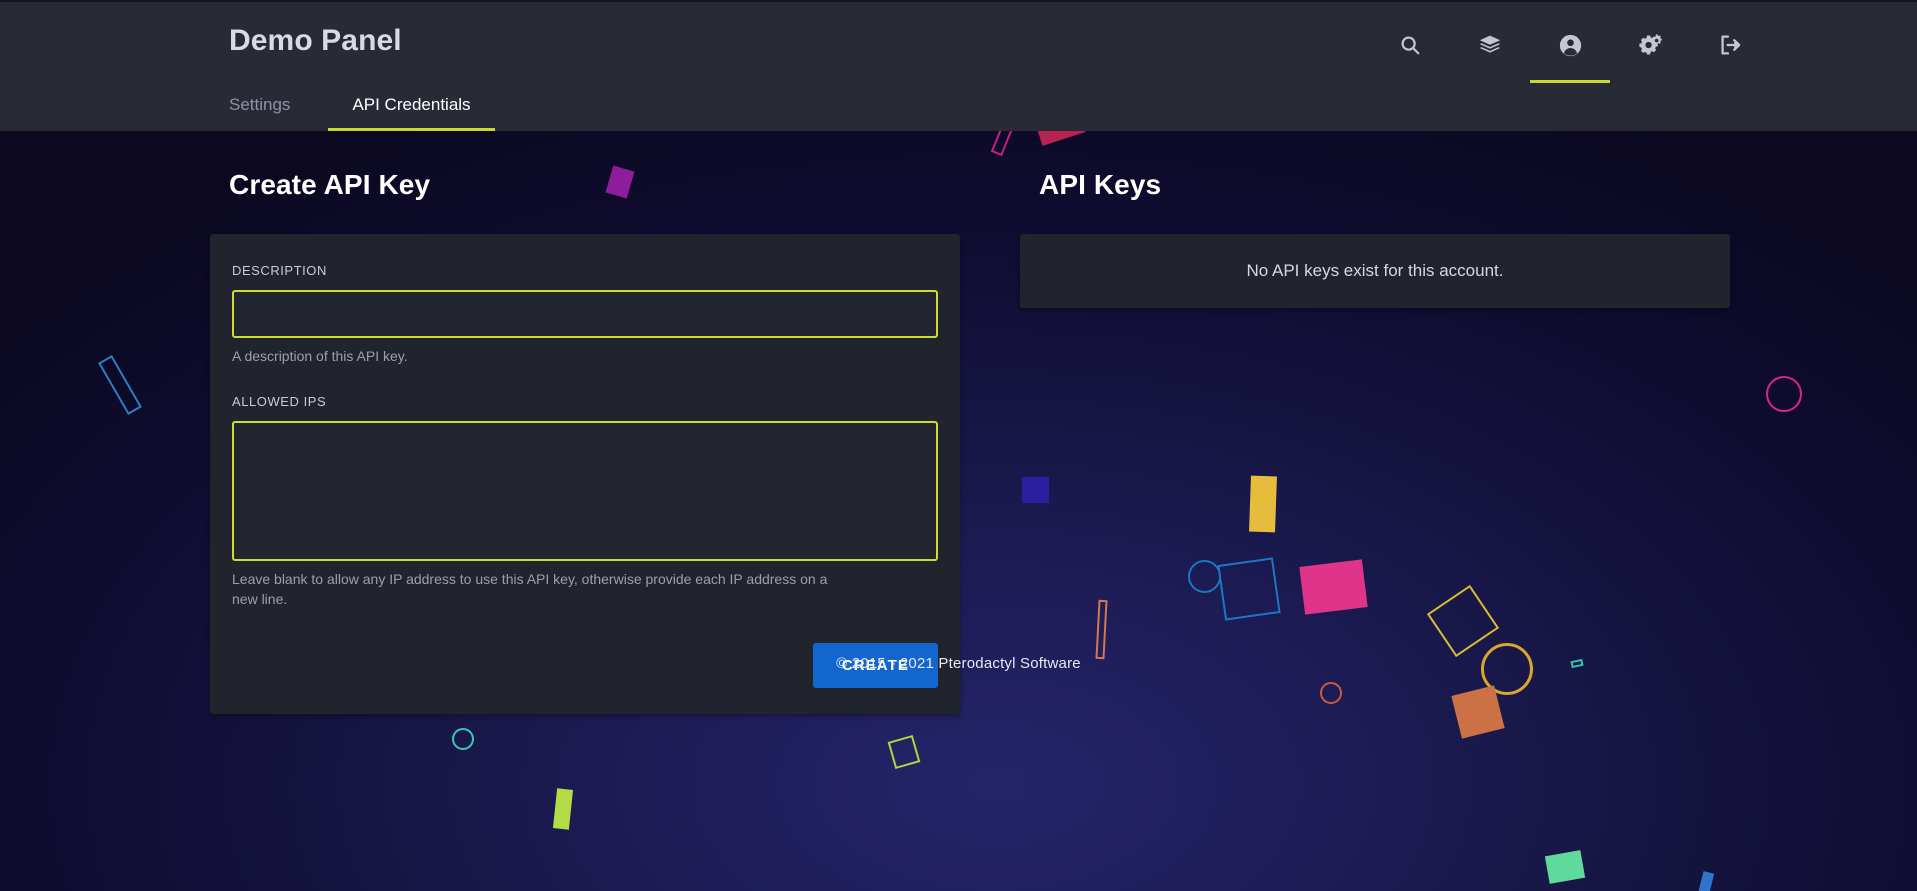 The image size is (1917, 891). I want to click on cogs-icon, so click(1650, 45).